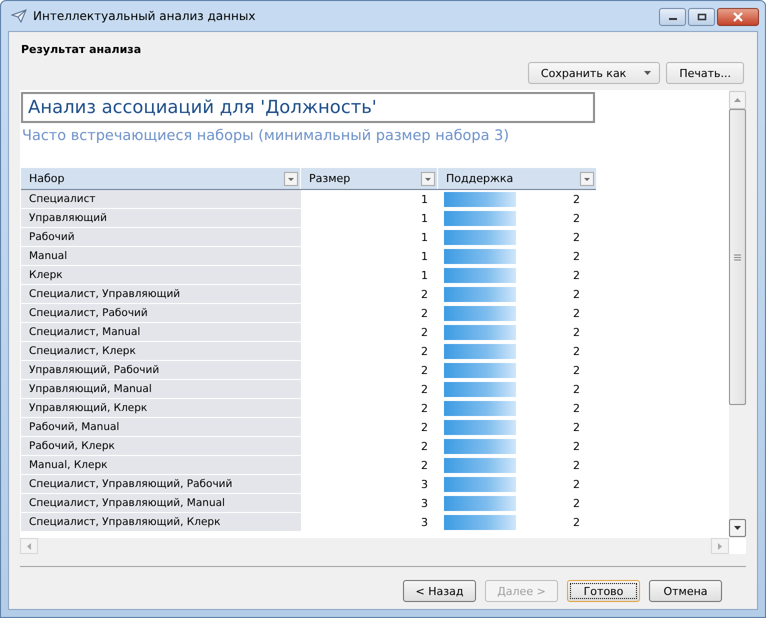 The image size is (766, 618). What do you see at coordinates (144, 16) in the screenshot?
I see `window-title: Интеллектуальный анализ данных` at bounding box center [144, 16].